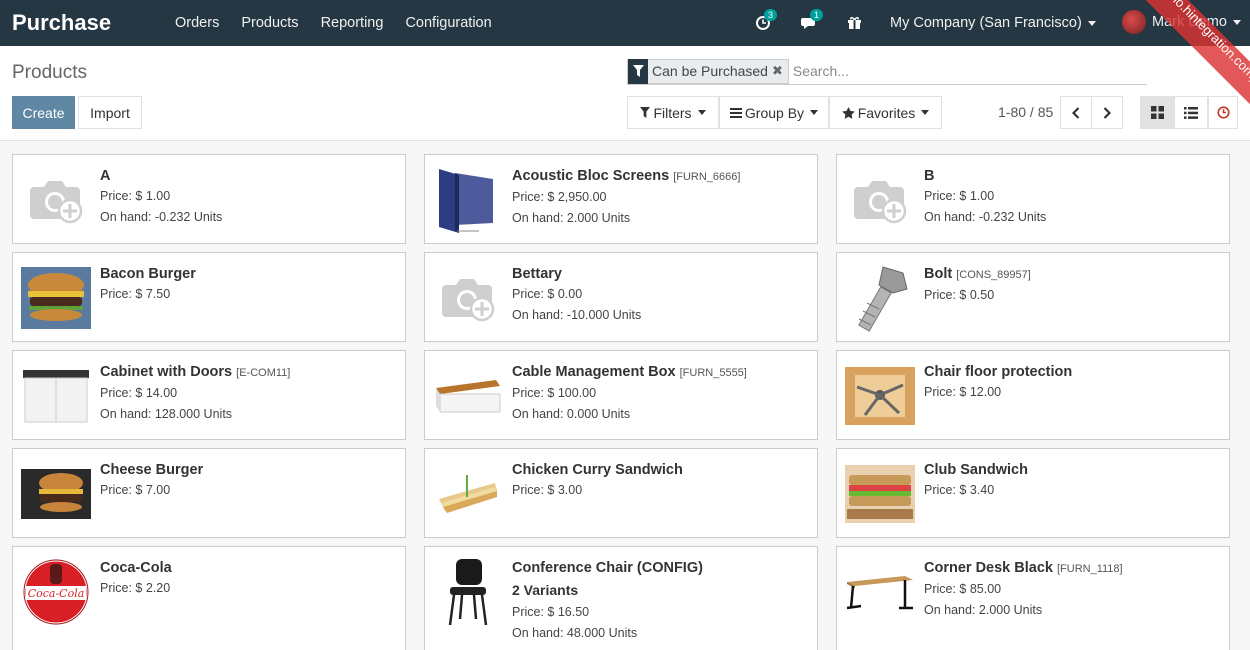 This screenshot has height=650, width=1250. Describe the element at coordinates (1072, 568) in the screenshot. I see `product-name: Corner Desk Black [FURN_1118]` at that location.